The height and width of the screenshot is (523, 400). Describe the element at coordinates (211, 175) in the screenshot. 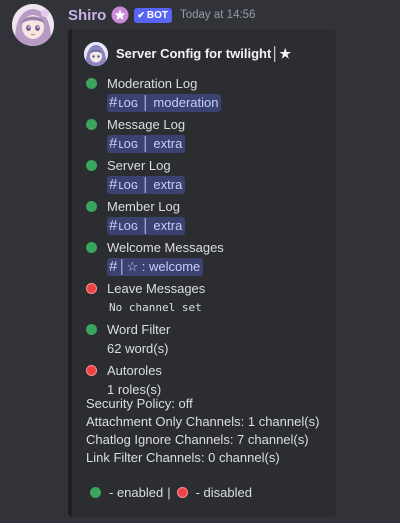

I see `config-entry-server-log: Server Log #ʟᴏɢ │ extra` at that location.